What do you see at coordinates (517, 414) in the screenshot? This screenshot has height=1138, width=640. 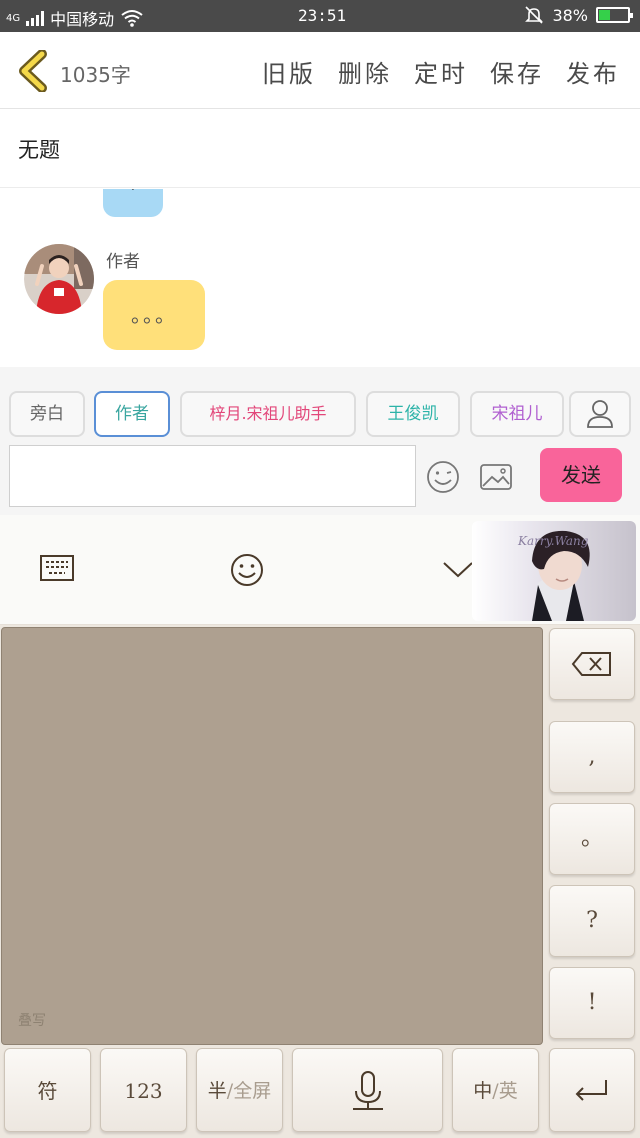 I see `role-song-zuer: 宋祖儿` at bounding box center [517, 414].